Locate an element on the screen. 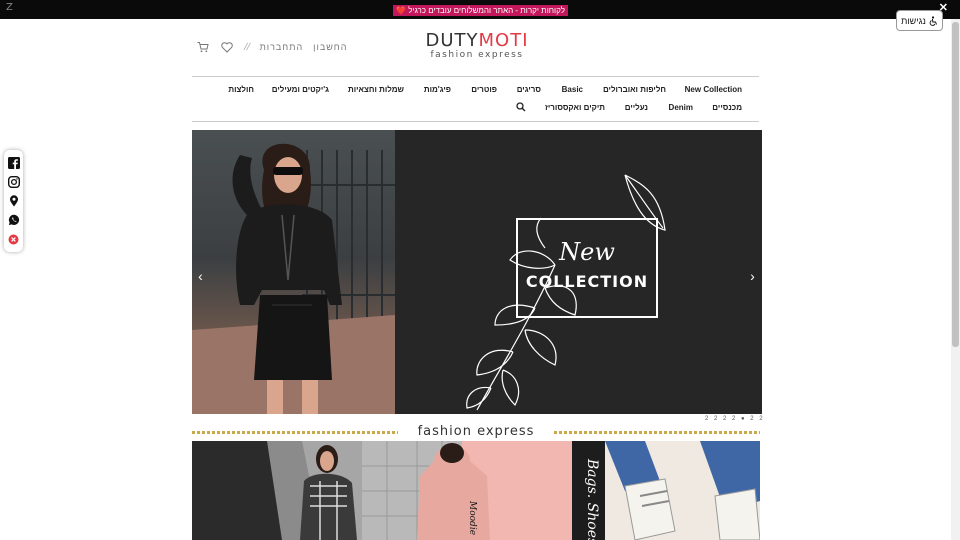 Image resolution: width=960 pixels, height=540 pixels. bags-shoes-text: Bags. Shoes is located at coordinates (592, 499).